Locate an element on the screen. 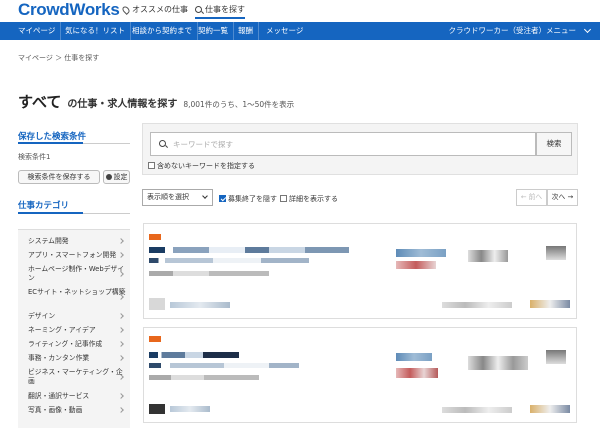 This screenshot has width=600, height=428. category-item: アプリ・スマートフォン開発 is located at coordinates (77, 255).